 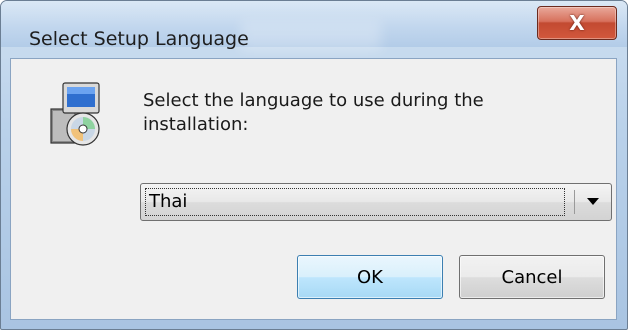 What do you see at coordinates (593, 201) in the screenshot?
I see `chevron-down-icon` at bounding box center [593, 201].